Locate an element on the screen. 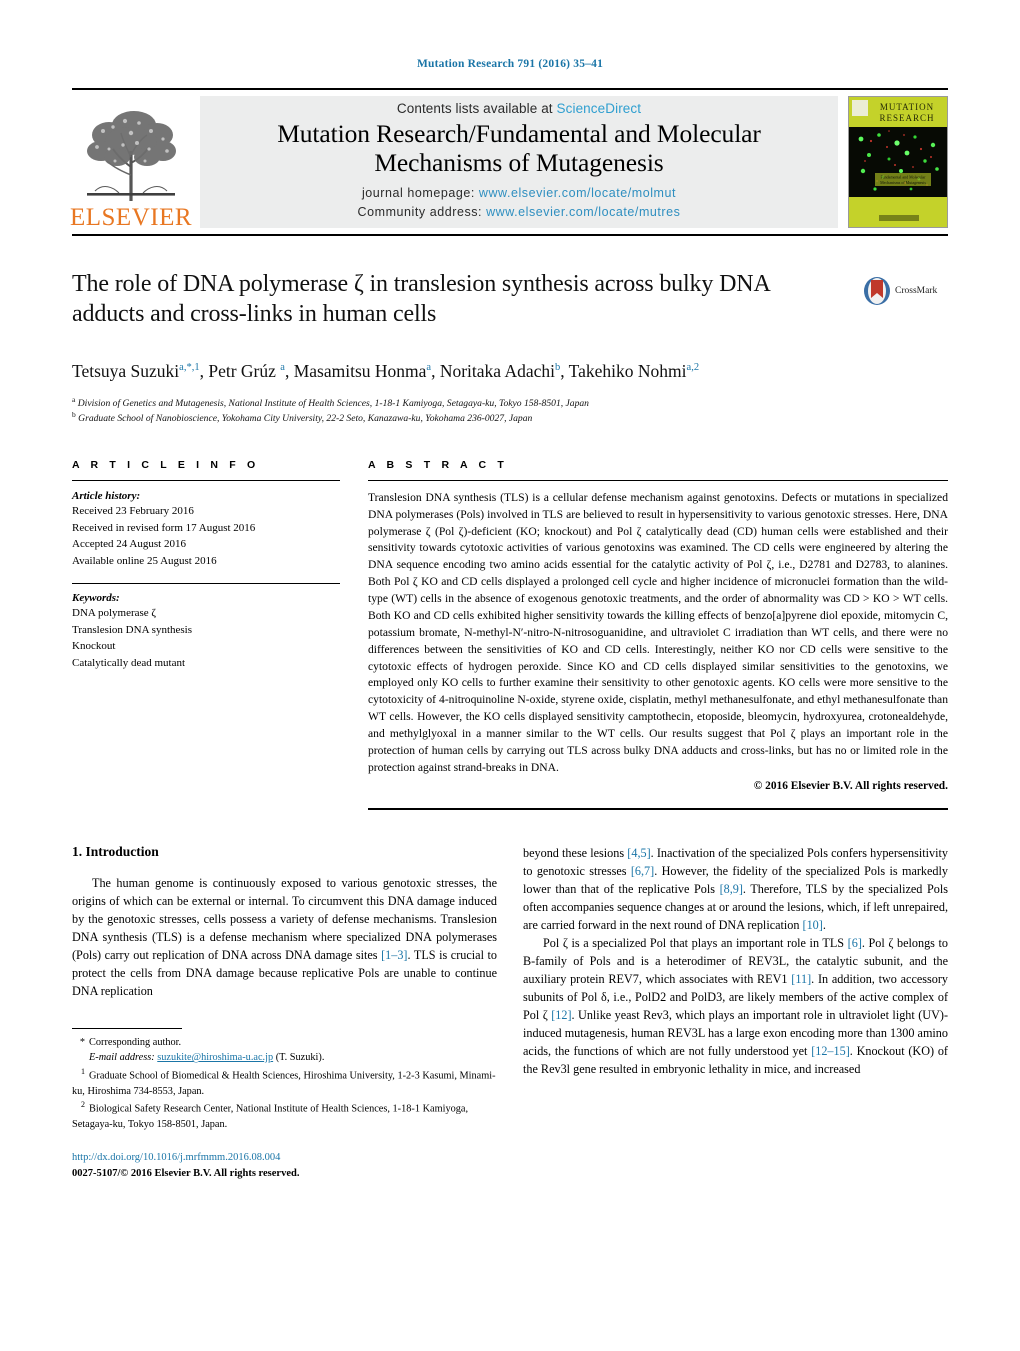  history-item: Received 23 February 2016 is located at coordinates (133, 510).